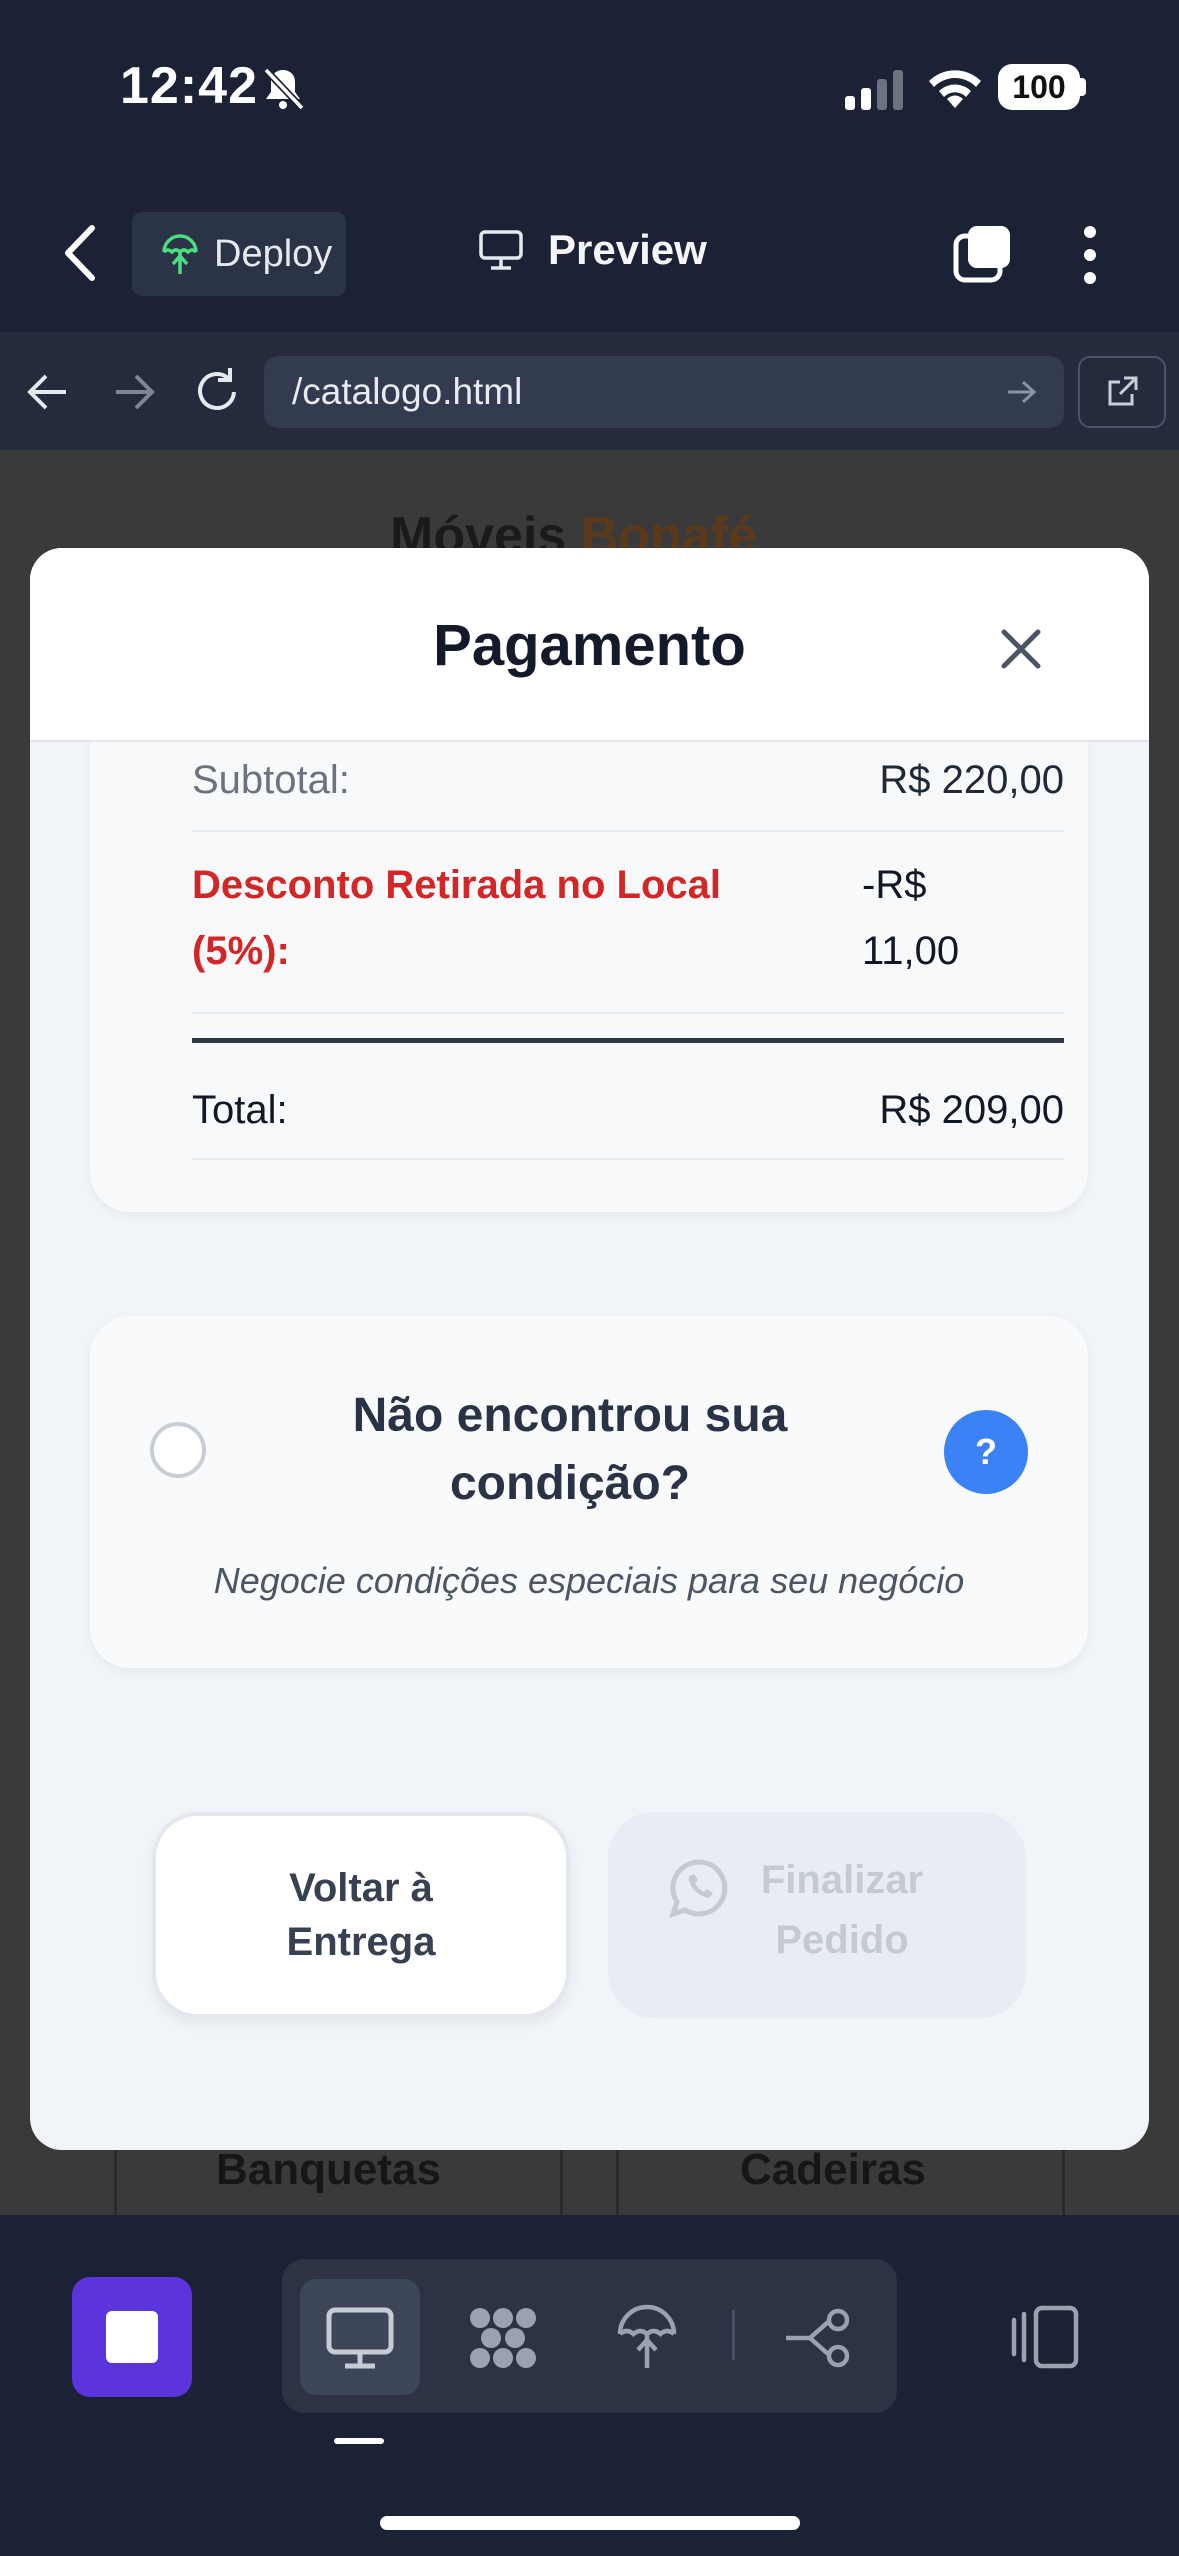 This screenshot has width=1179, height=2556. What do you see at coordinates (833, 2169) in the screenshot?
I see `category-cadeiras: Cadeiras` at bounding box center [833, 2169].